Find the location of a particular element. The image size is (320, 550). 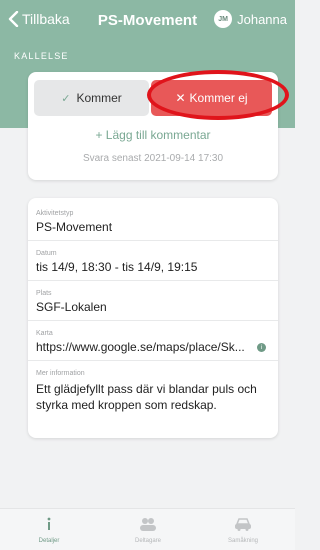

response-deadline: Svara senast 2021-09-14 17:30 is located at coordinates (153, 158).